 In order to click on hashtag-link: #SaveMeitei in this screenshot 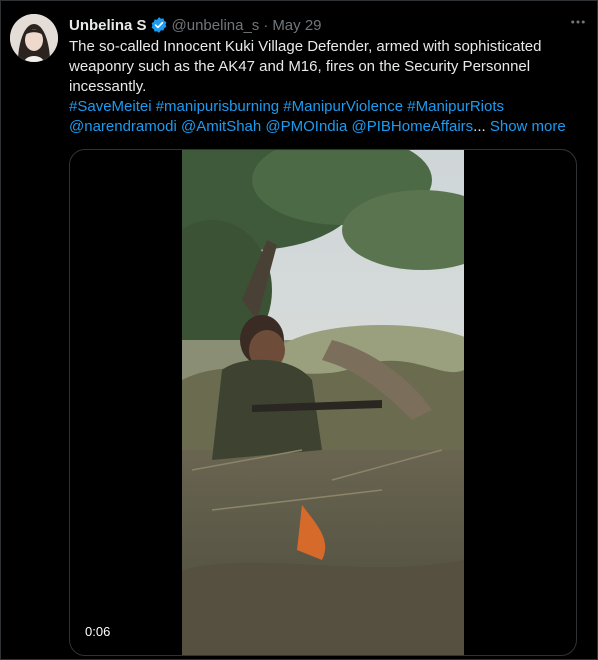, I will do `click(110, 106)`.